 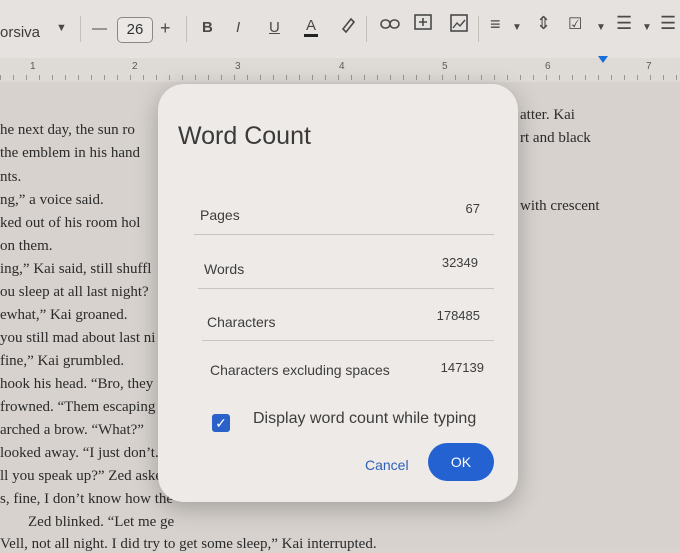 What do you see at coordinates (62, 361) in the screenshot?
I see `document-line: fine,” Kai grumbled.` at bounding box center [62, 361].